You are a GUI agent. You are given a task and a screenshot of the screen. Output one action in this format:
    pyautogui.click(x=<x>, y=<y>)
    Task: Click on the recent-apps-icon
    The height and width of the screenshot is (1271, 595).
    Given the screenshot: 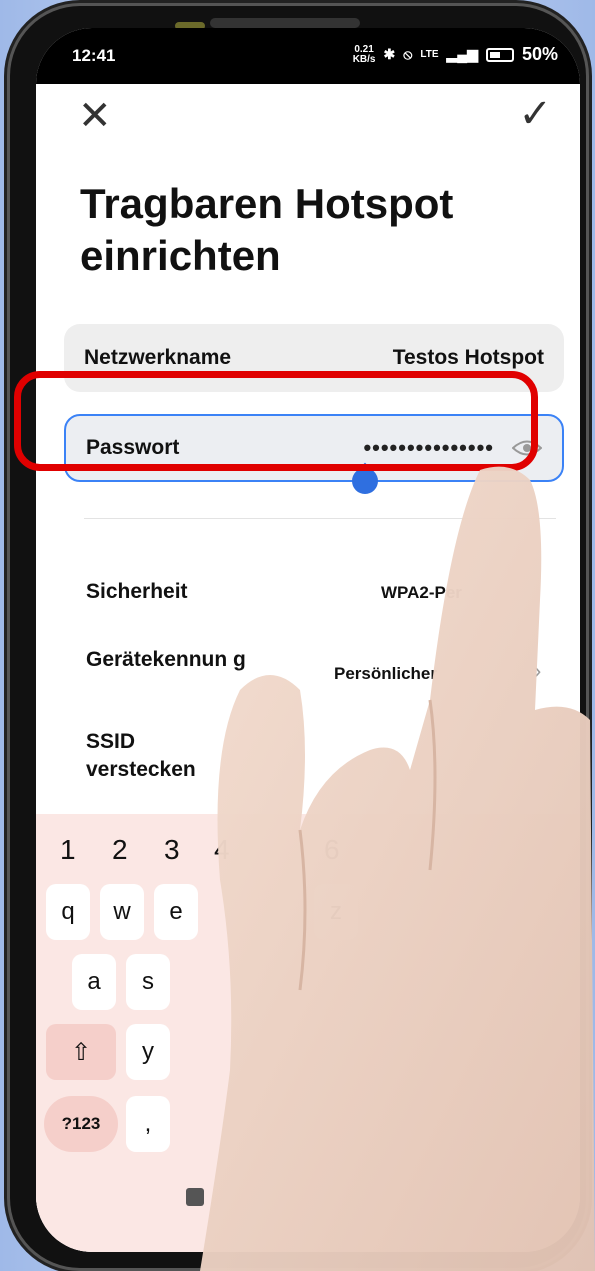 What is the action you would take?
    pyautogui.click(x=195, y=1197)
    